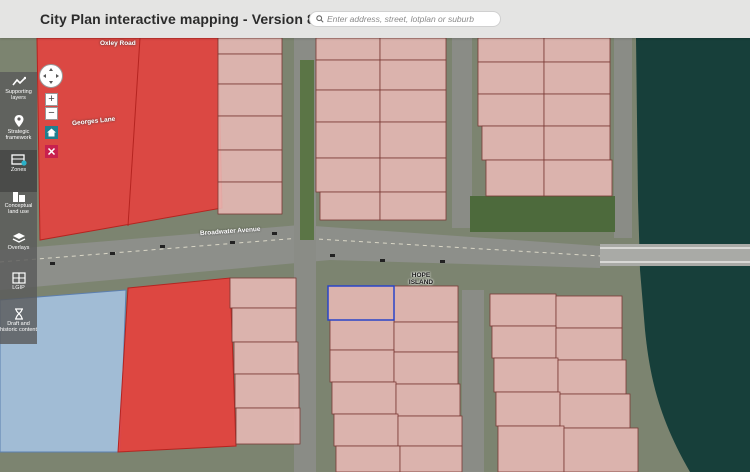  What do you see at coordinates (545, 117) in the screenshot?
I see `lots-pink-right` at bounding box center [545, 117].